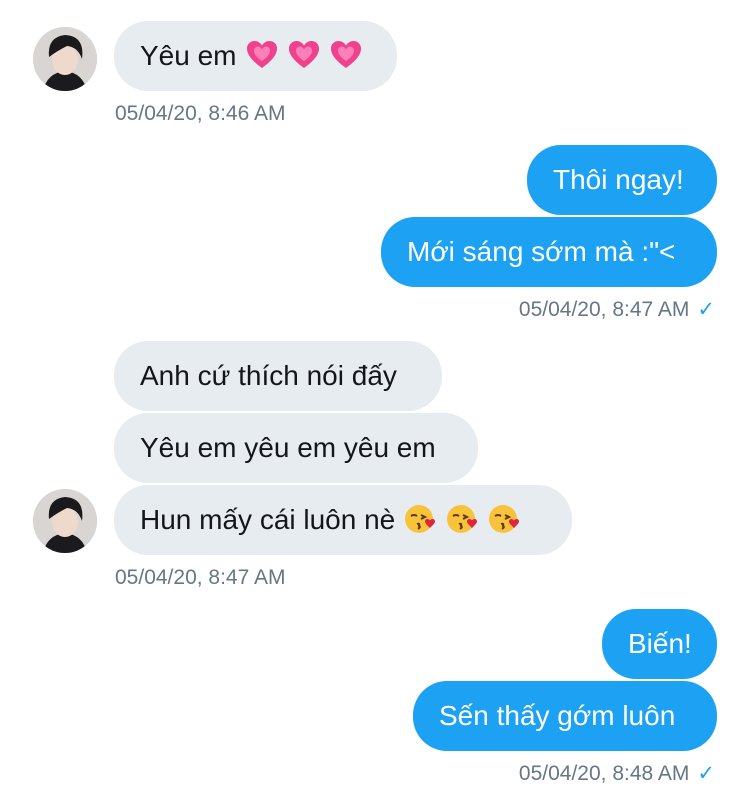 Image resolution: width=750 pixels, height=788 pixels. I want to click on sent-message-bubble: Biến!, so click(659, 644).